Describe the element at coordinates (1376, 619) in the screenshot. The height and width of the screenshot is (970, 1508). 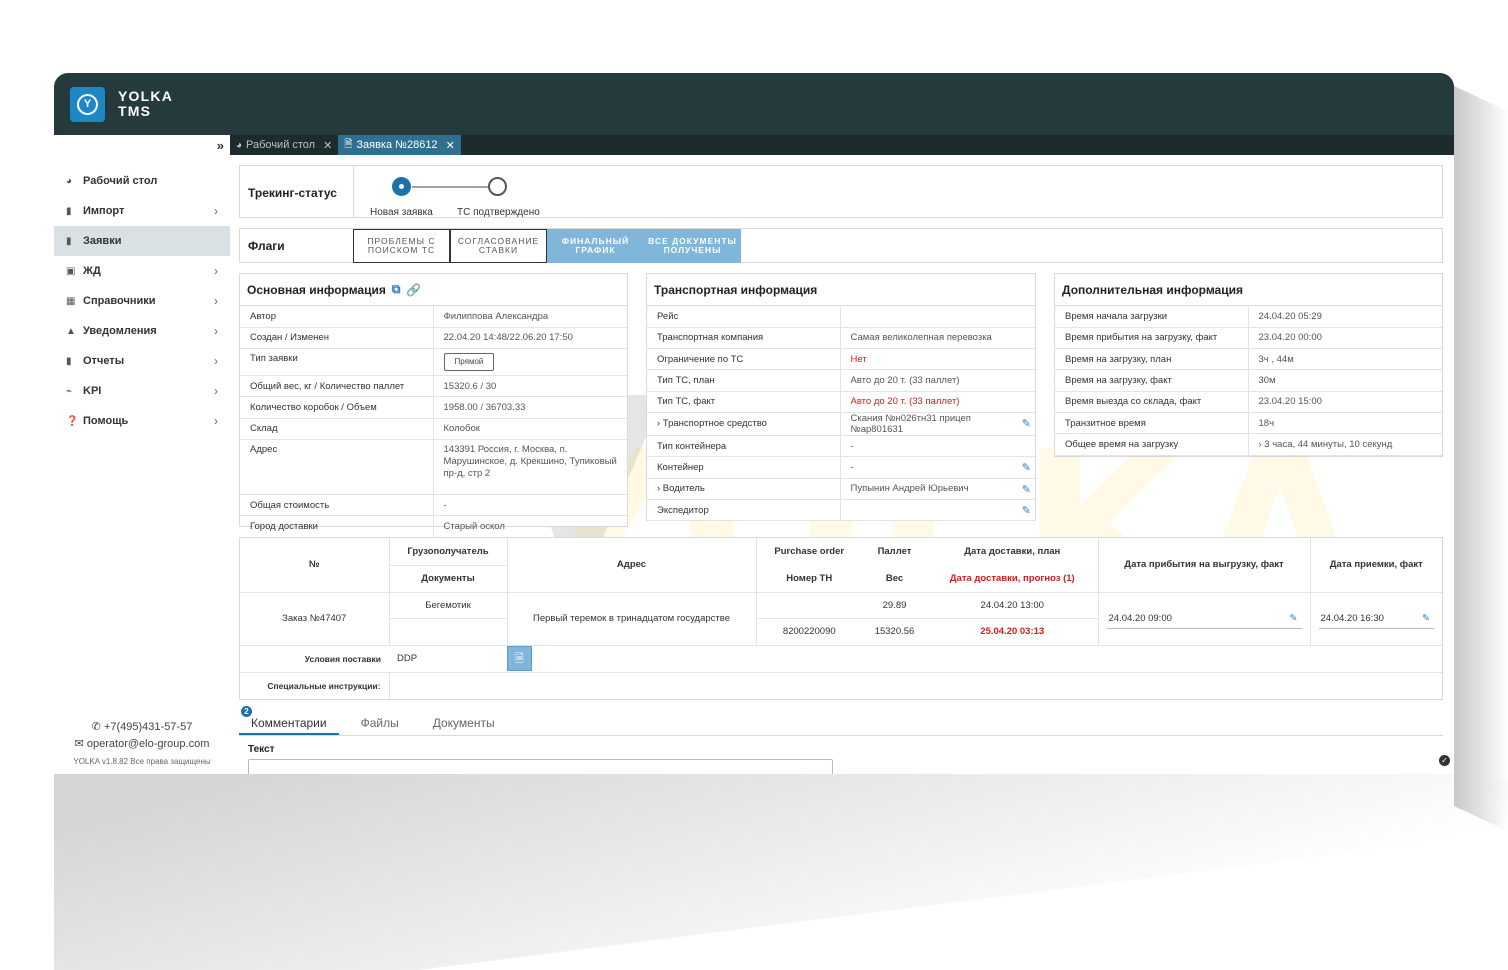
I see `acceptance-date-field: 24.04.20 16:30 ✎` at that location.